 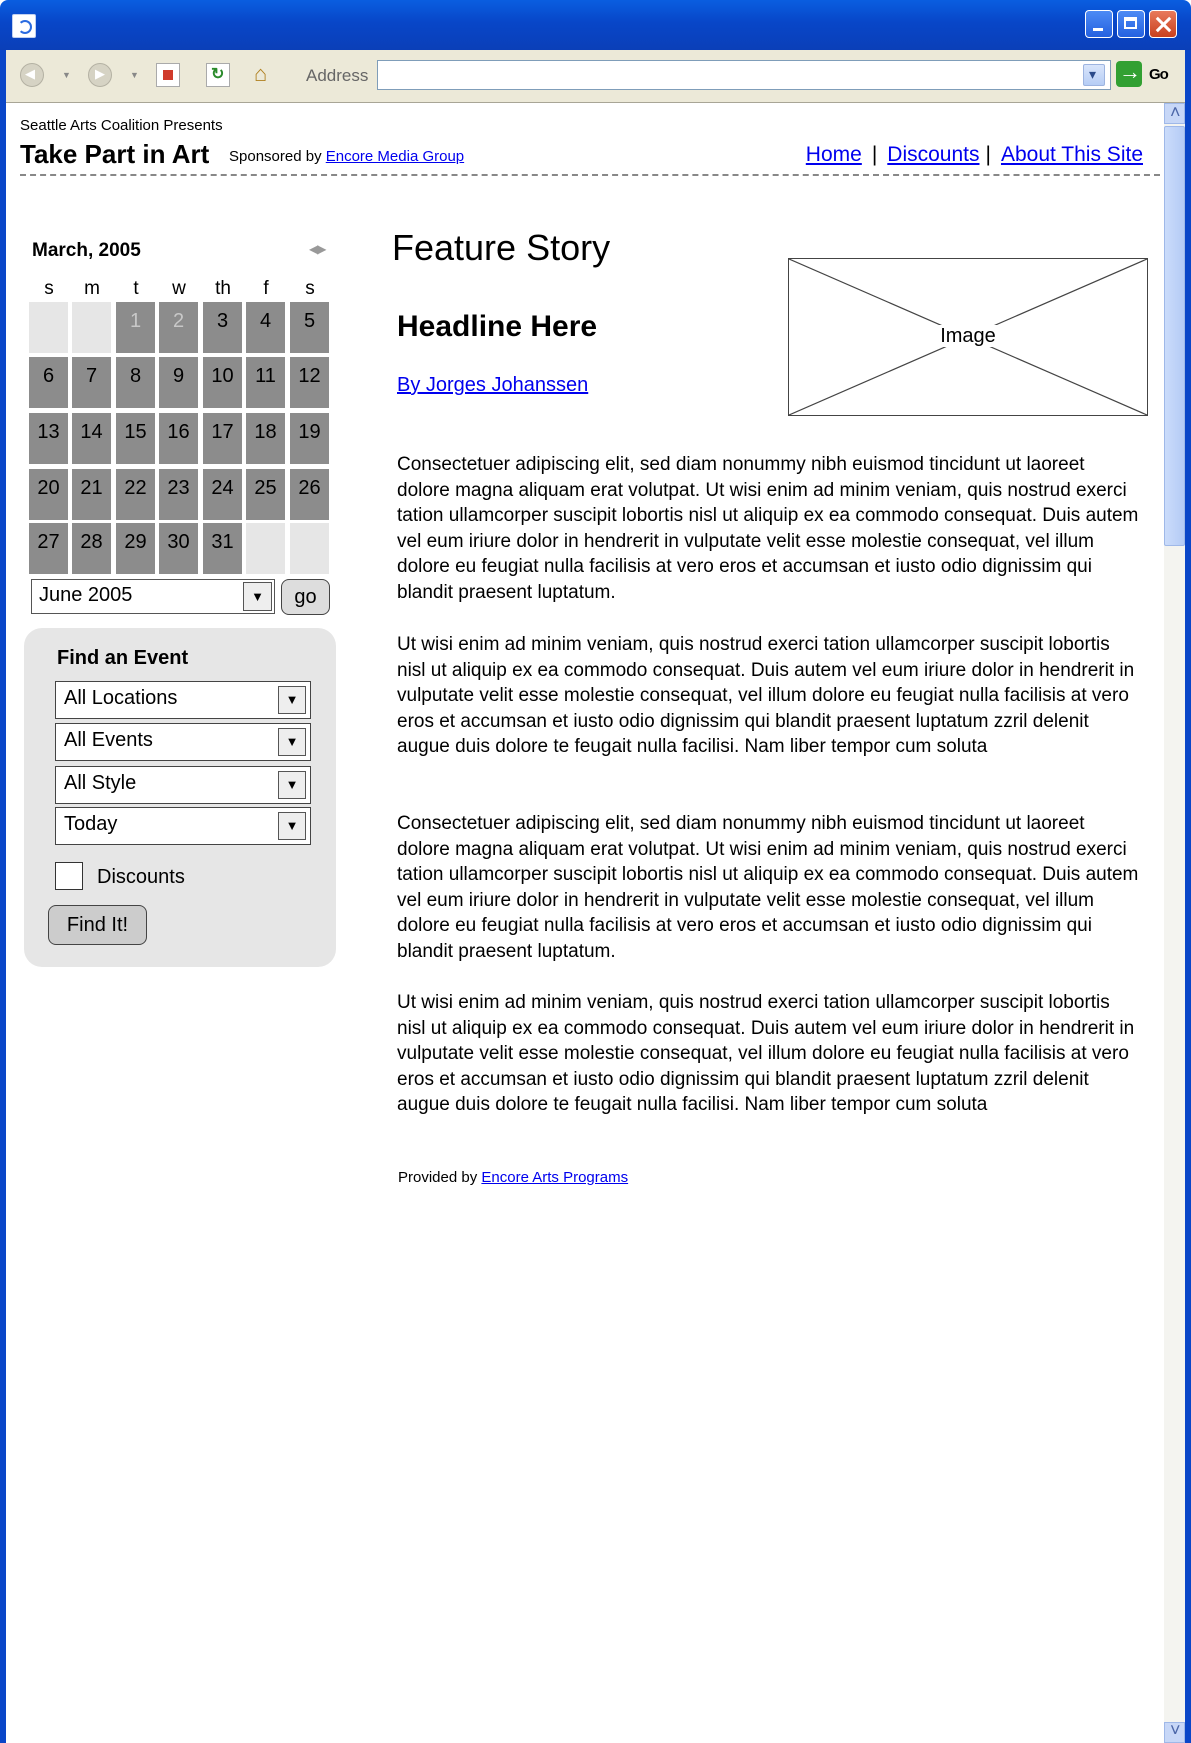 I want to click on vertical-scrollbar, so click(x=1174, y=922).